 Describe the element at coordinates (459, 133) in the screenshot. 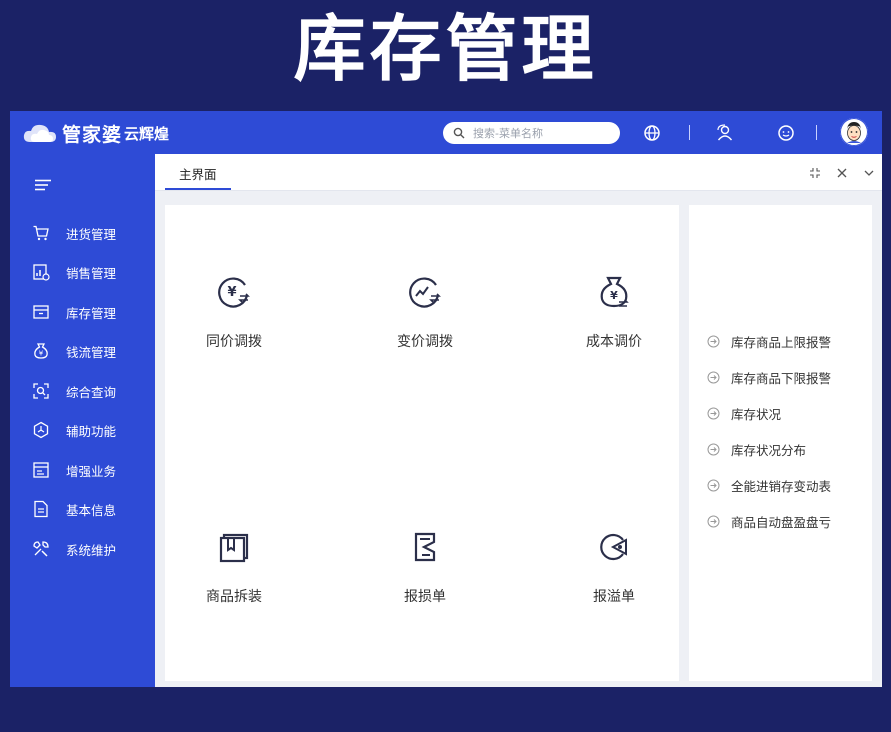

I see `search-icon` at that location.